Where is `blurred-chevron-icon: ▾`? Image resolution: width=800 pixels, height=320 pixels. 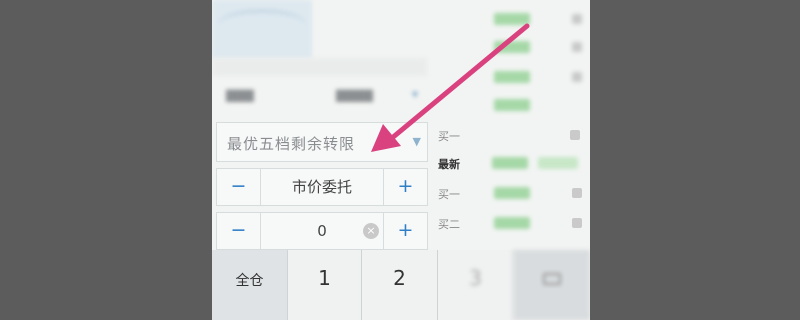
blurred-chevron-icon: ▾ is located at coordinates (414, 94).